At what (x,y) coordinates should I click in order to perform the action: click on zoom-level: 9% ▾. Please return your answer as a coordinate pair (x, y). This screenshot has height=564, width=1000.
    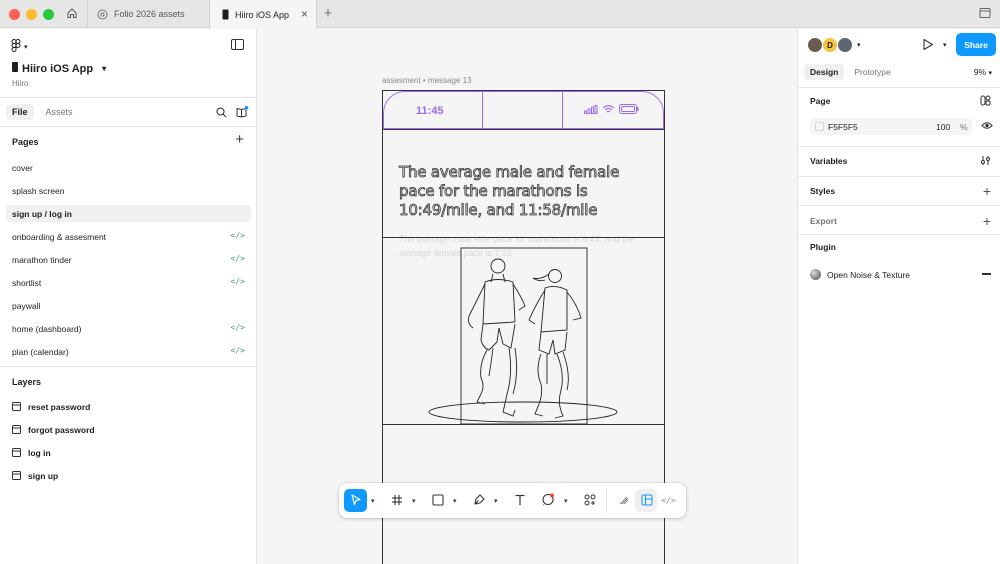
    Looking at the image, I should click on (983, 72).